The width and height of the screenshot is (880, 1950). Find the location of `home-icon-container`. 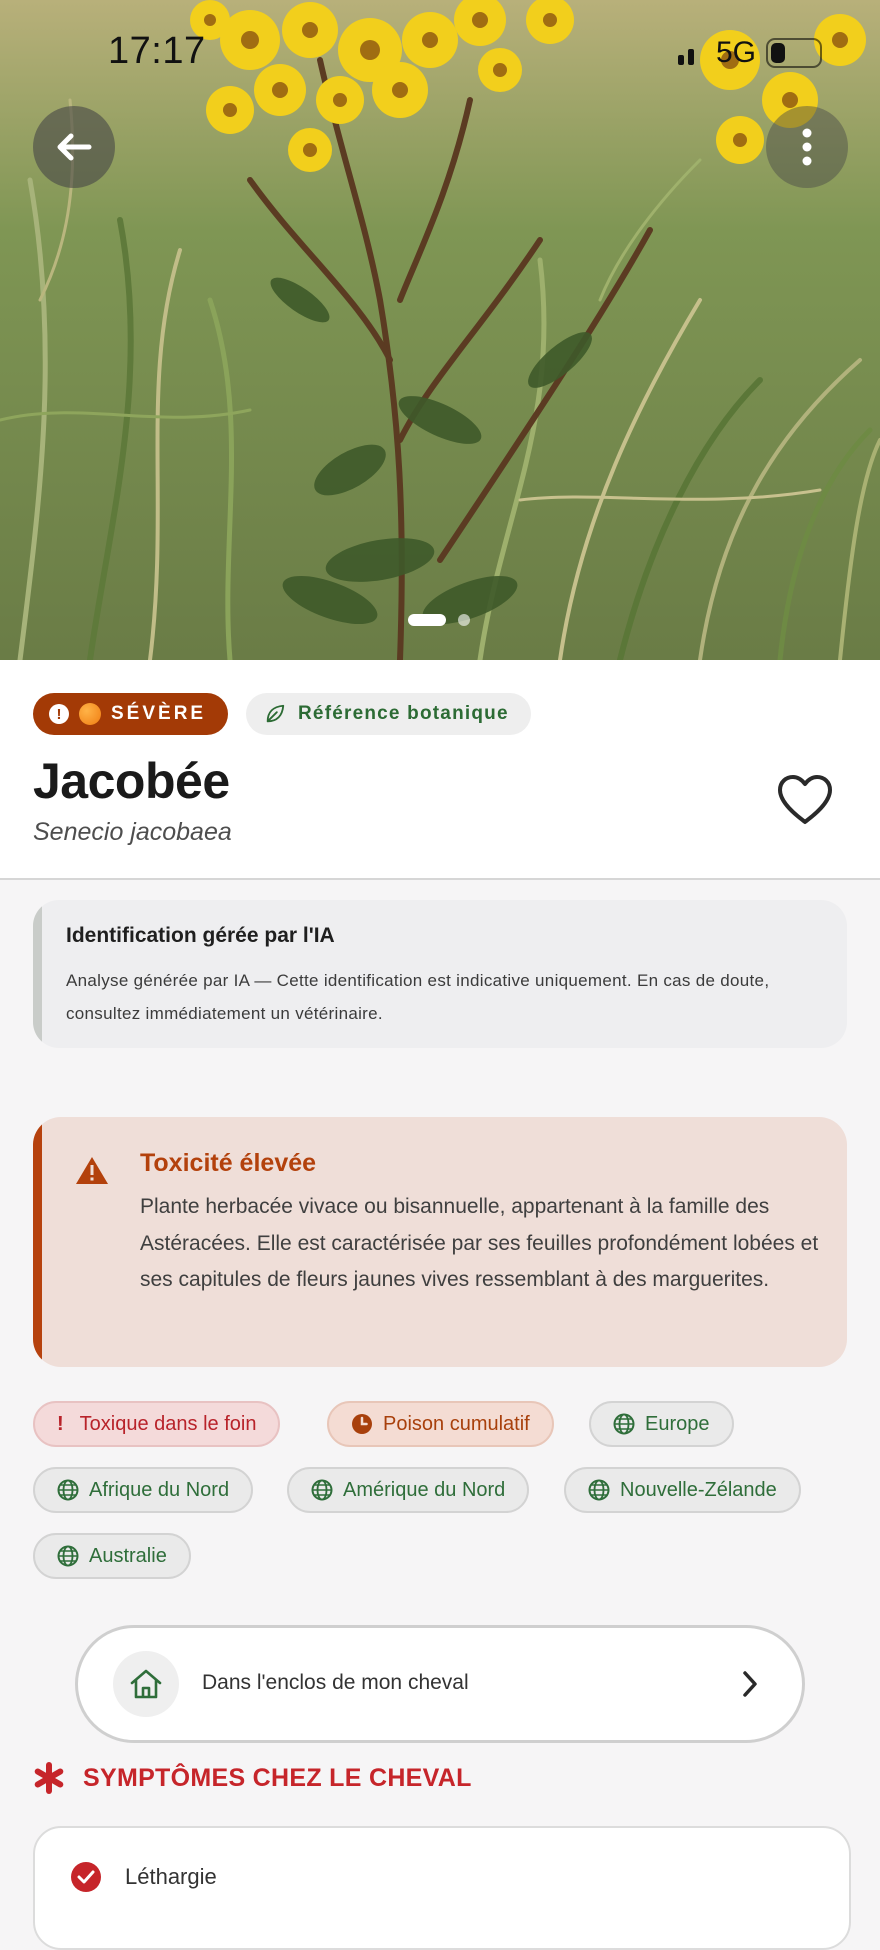

home-icon-container is located at coordinates (146, 1684).